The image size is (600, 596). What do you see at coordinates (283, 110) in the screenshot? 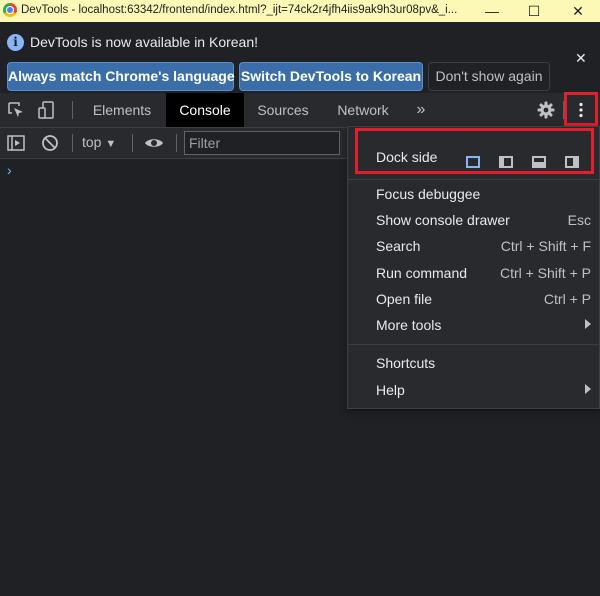
I see `tab-sources: Sources` at bounding box center [283, 110].